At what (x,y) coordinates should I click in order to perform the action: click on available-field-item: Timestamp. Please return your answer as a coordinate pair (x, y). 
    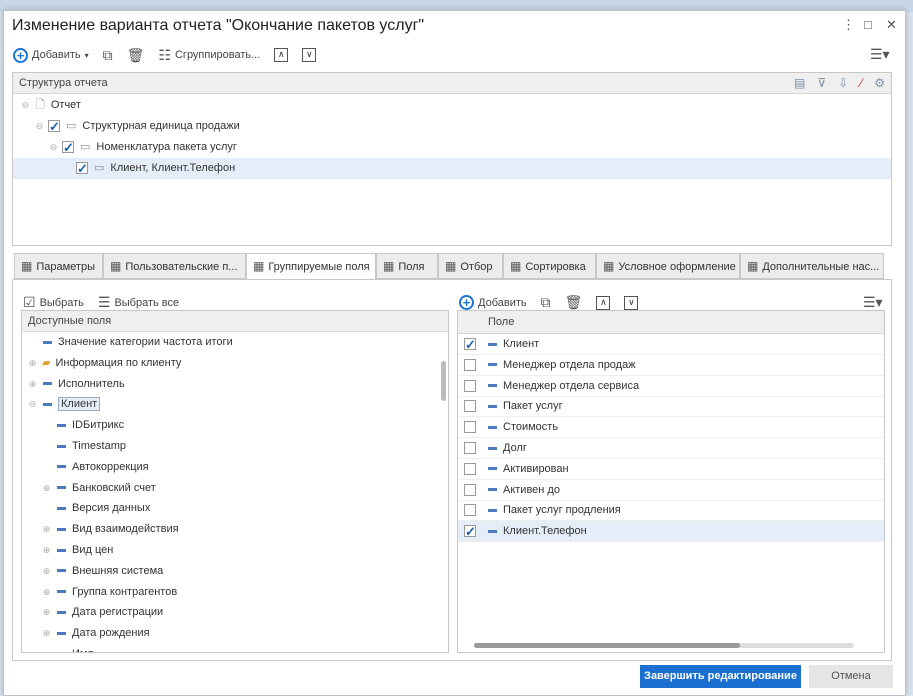
    Looking at the image, I should click on (84, 446).